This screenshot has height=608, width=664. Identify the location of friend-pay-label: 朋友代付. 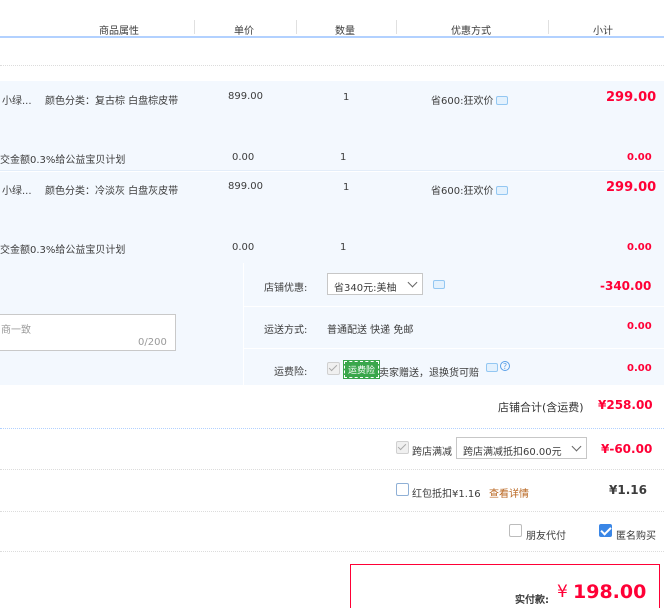
(546, 536).